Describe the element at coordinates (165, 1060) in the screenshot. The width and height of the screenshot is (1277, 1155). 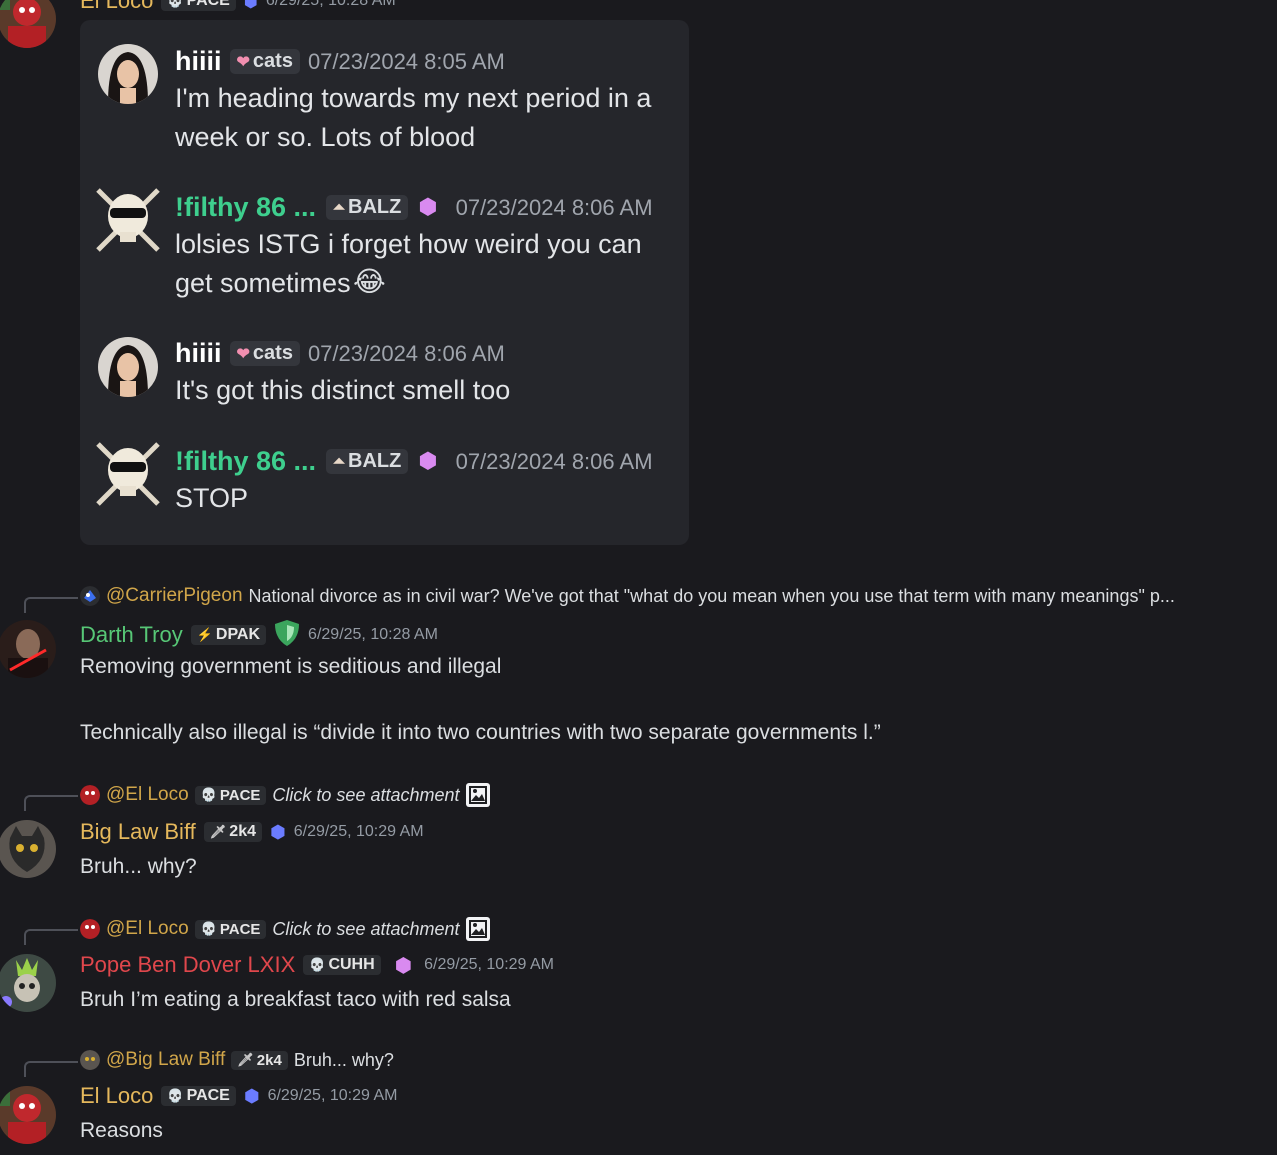
I see `reply-username: @Big Law Biff` at that location.